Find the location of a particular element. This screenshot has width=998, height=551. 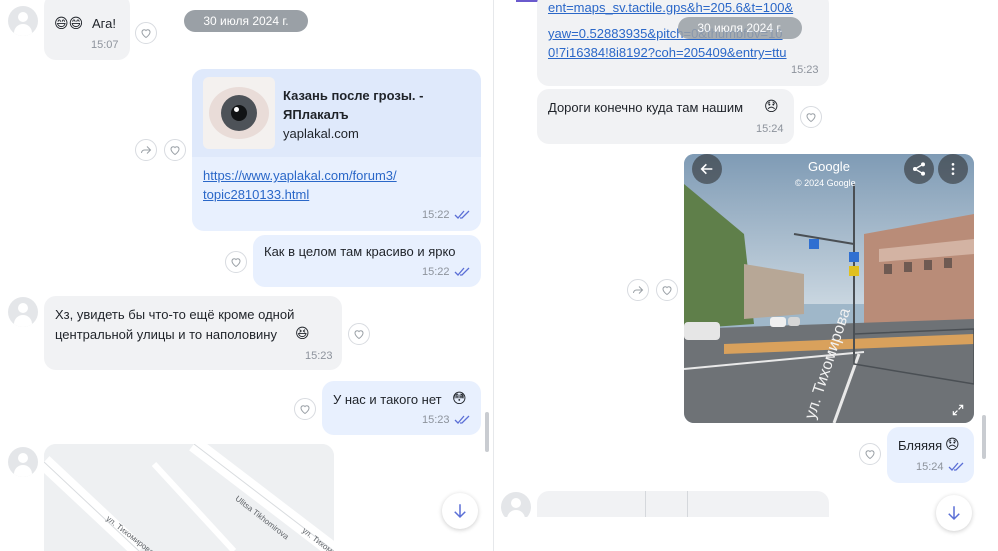

message-emoji: 😳 is located at coordinates (459, 398).